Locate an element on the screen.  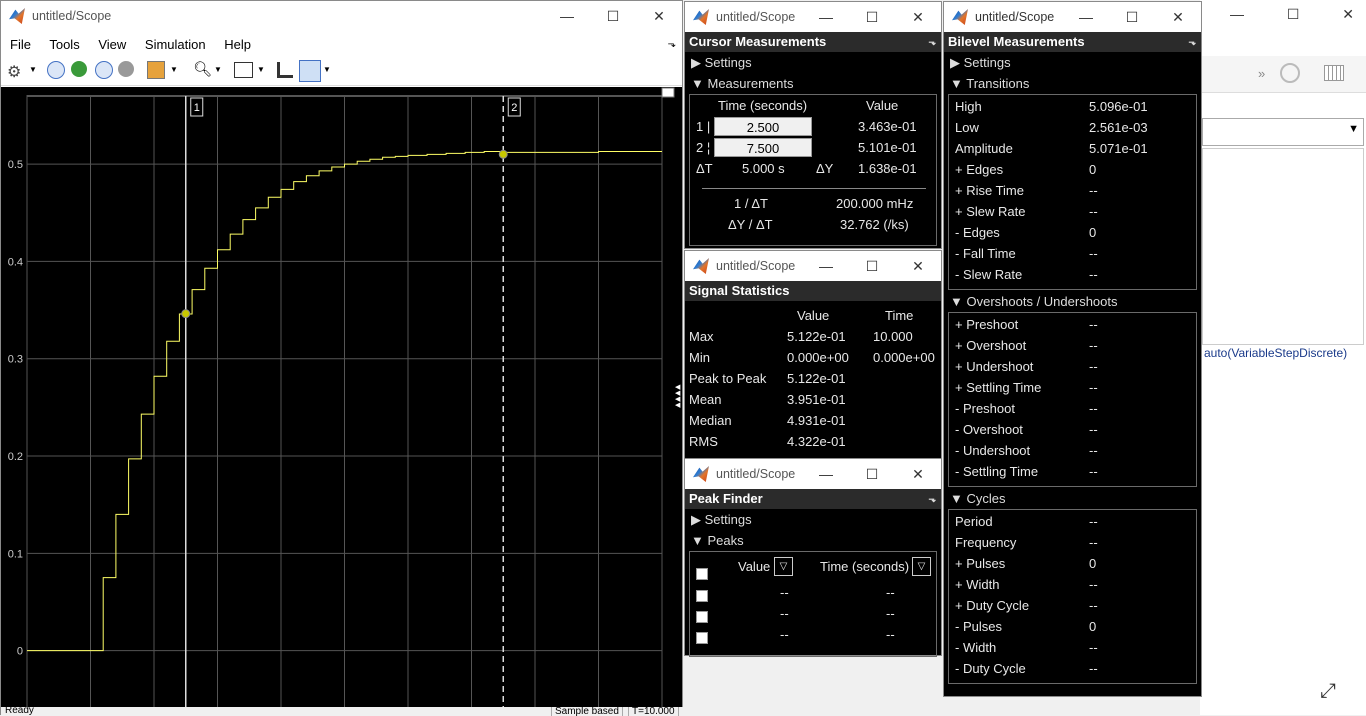
menu-view: View is located at coordinates (112, 44).